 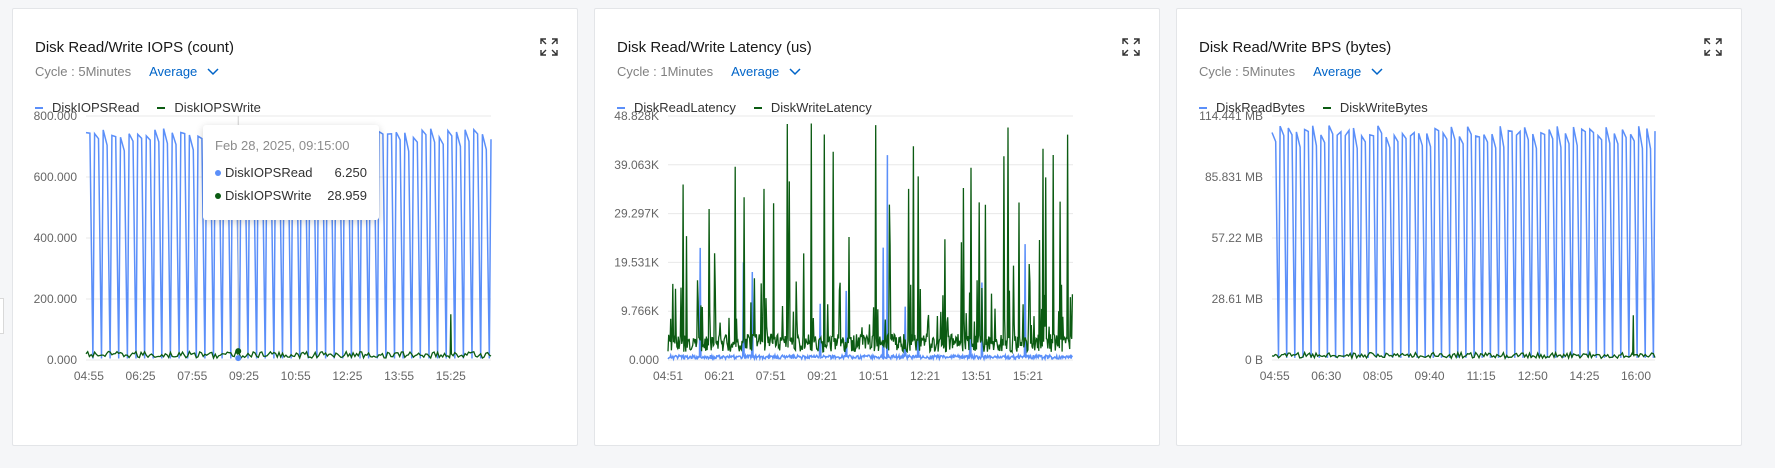 I want to click on legend-item-read: DiskReadBytes, so click(x=1252, y=107).